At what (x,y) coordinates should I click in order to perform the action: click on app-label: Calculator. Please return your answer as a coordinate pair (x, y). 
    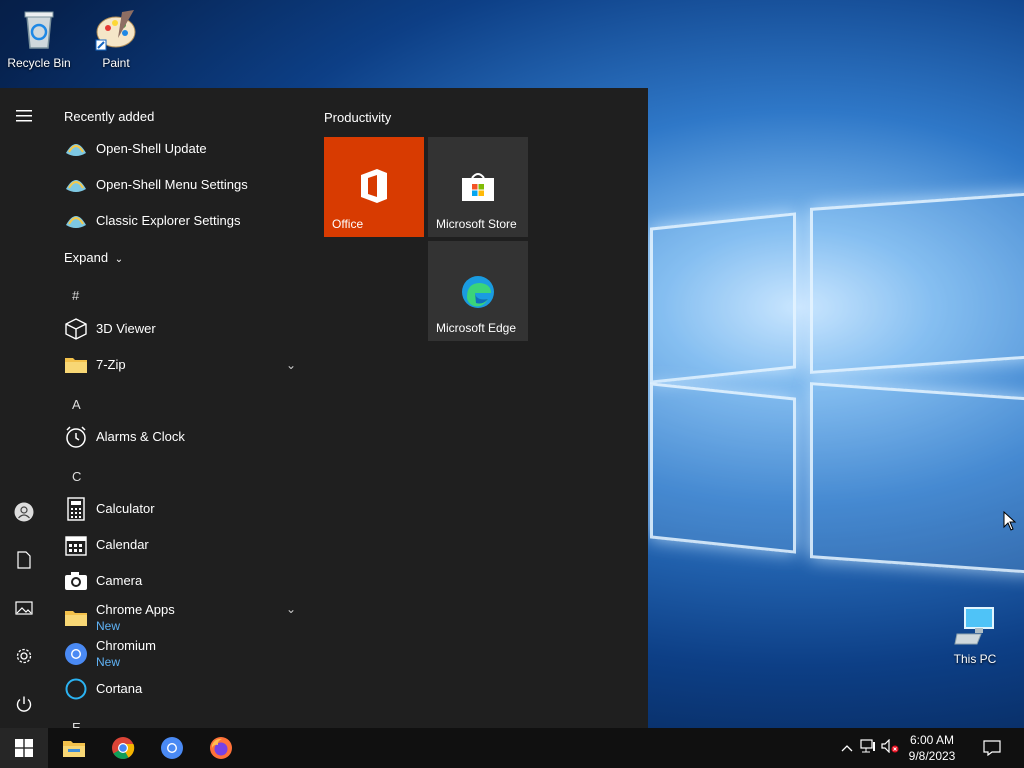
    Looking at the image, I should click on (125, 508).